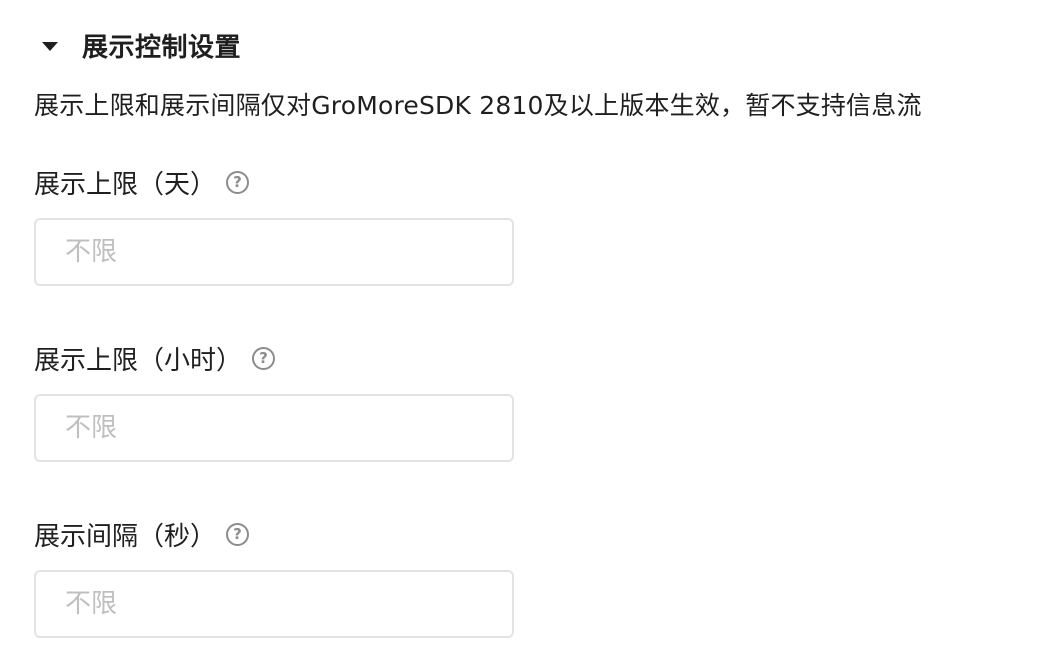 This screenshot has width=1056, height=664. I want to click on field-hourly-limit-label-row: 展示上限（小时） ?, so click(155, 358).